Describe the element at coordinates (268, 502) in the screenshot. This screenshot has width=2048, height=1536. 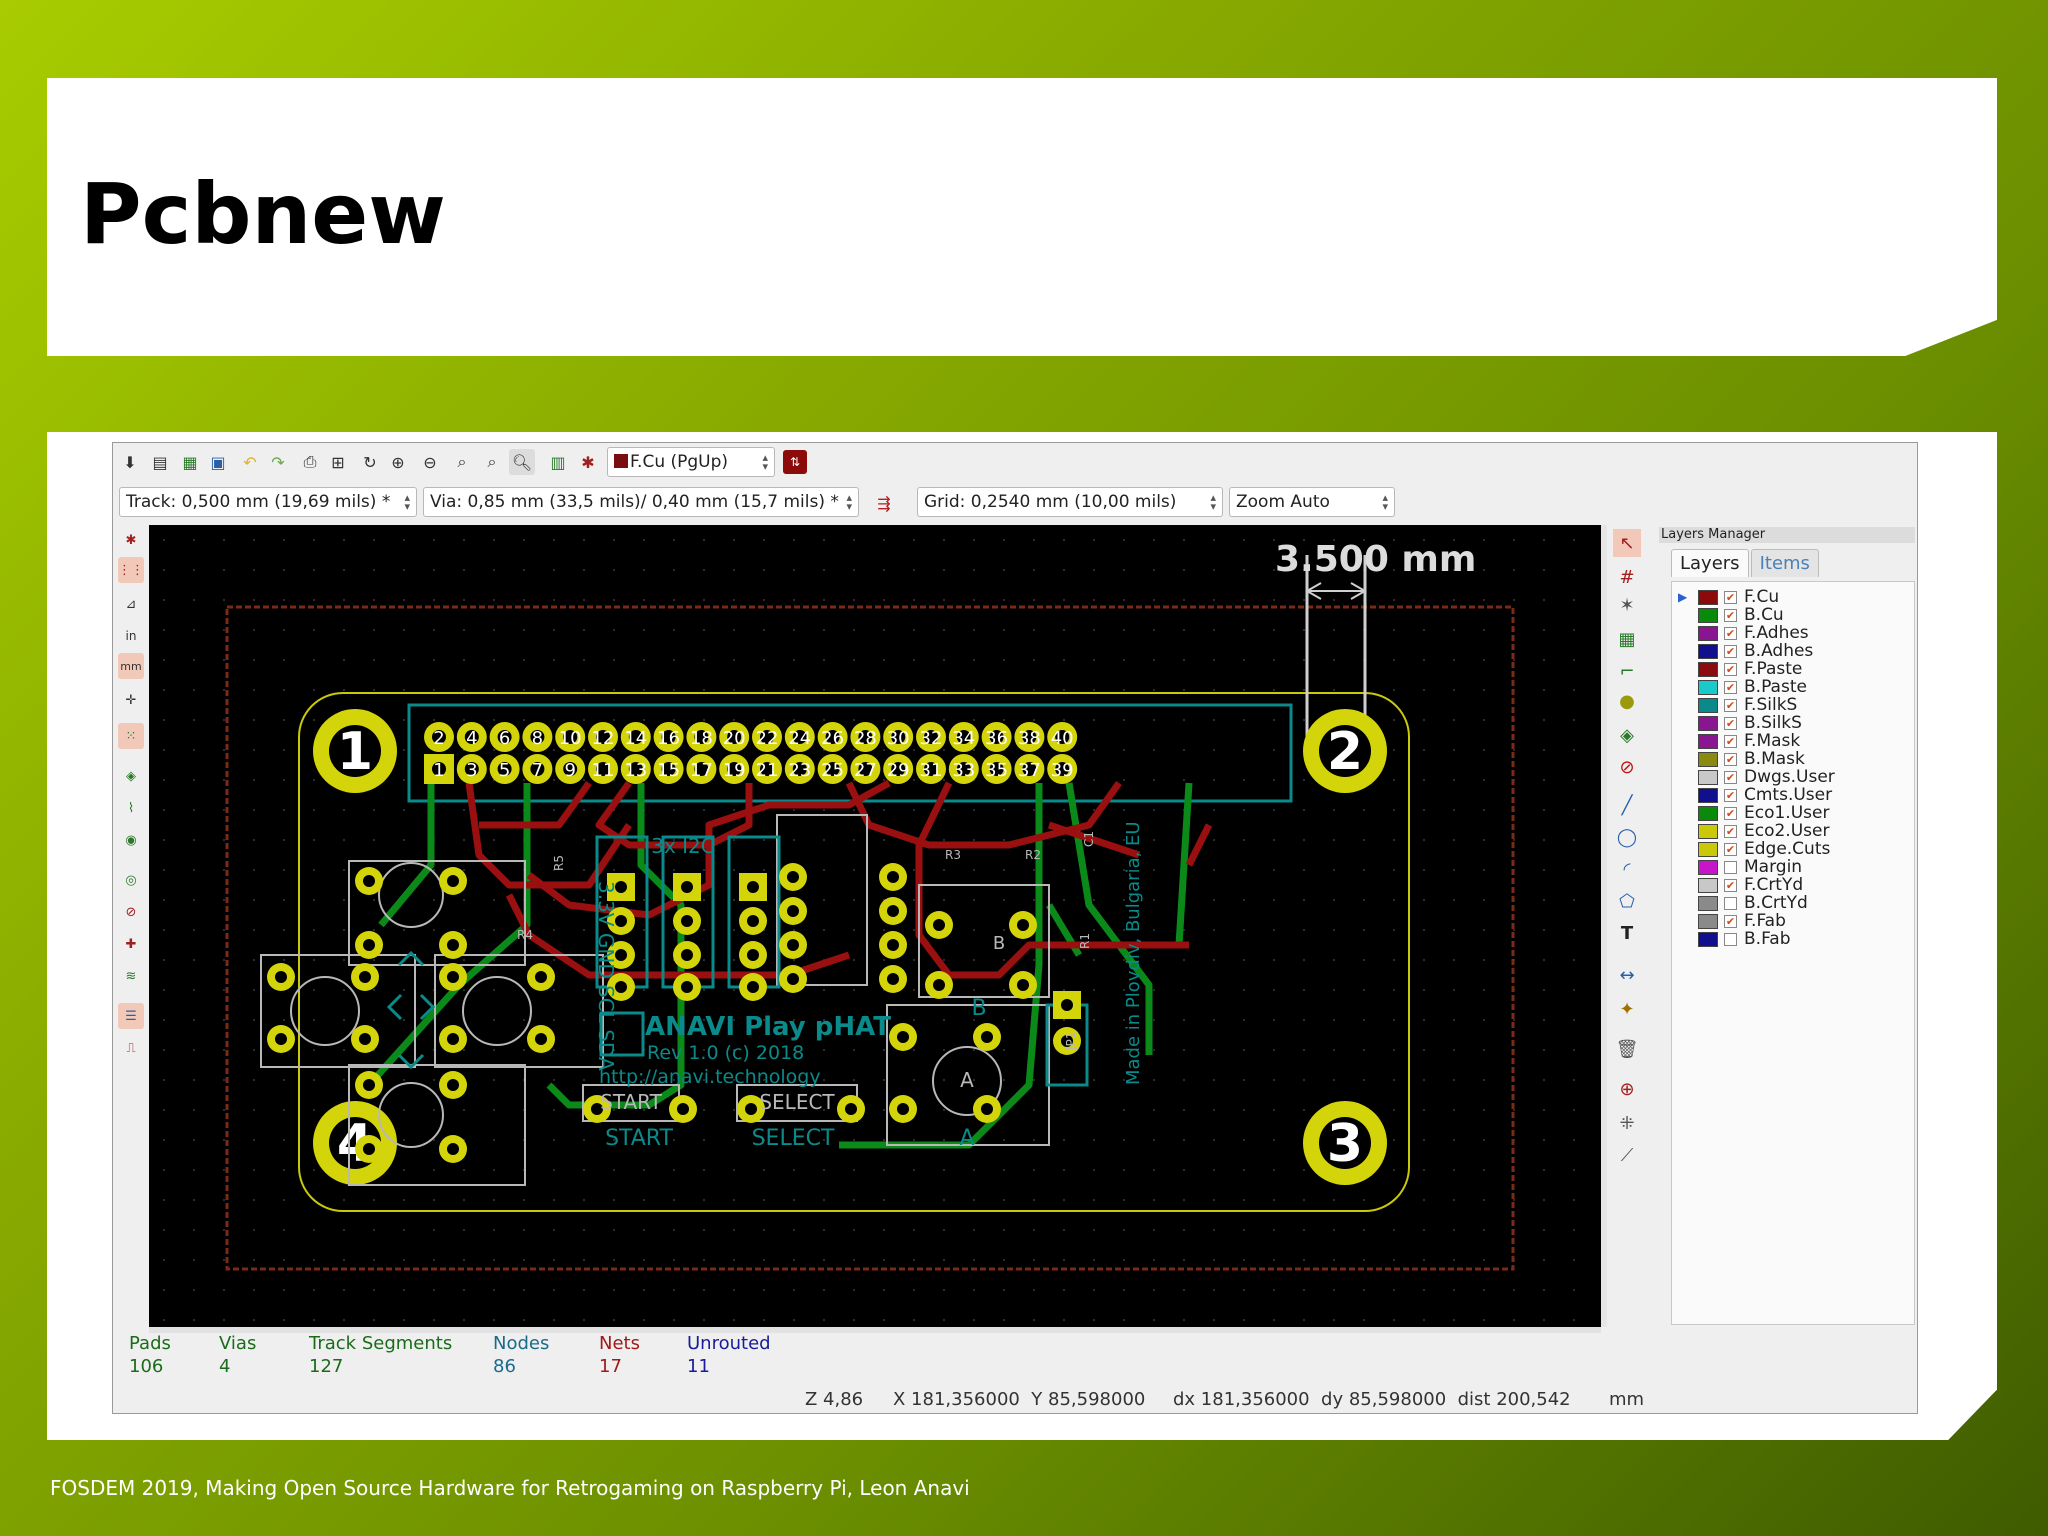
I see `track-width-select: Track: 0,500 mm (19,69 mils) * ▴ ▾` at that location.